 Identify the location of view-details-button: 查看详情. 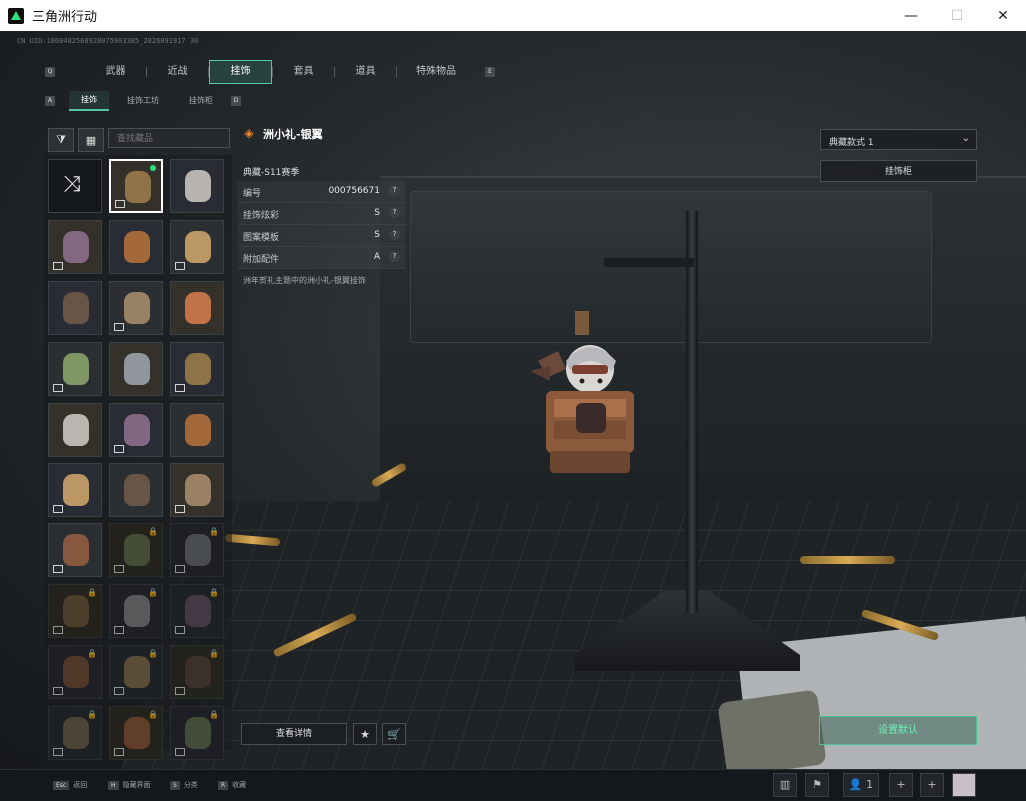
(294, 734).